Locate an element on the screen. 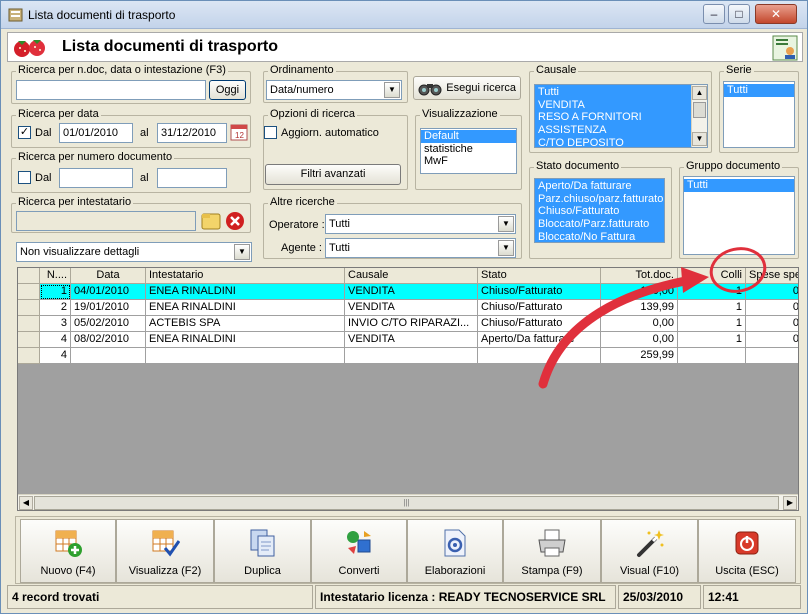 Image resolution: width=808 pixels, height=614 pixels. table-cell: 08/02/2010 is located at coordinates (108, 340).